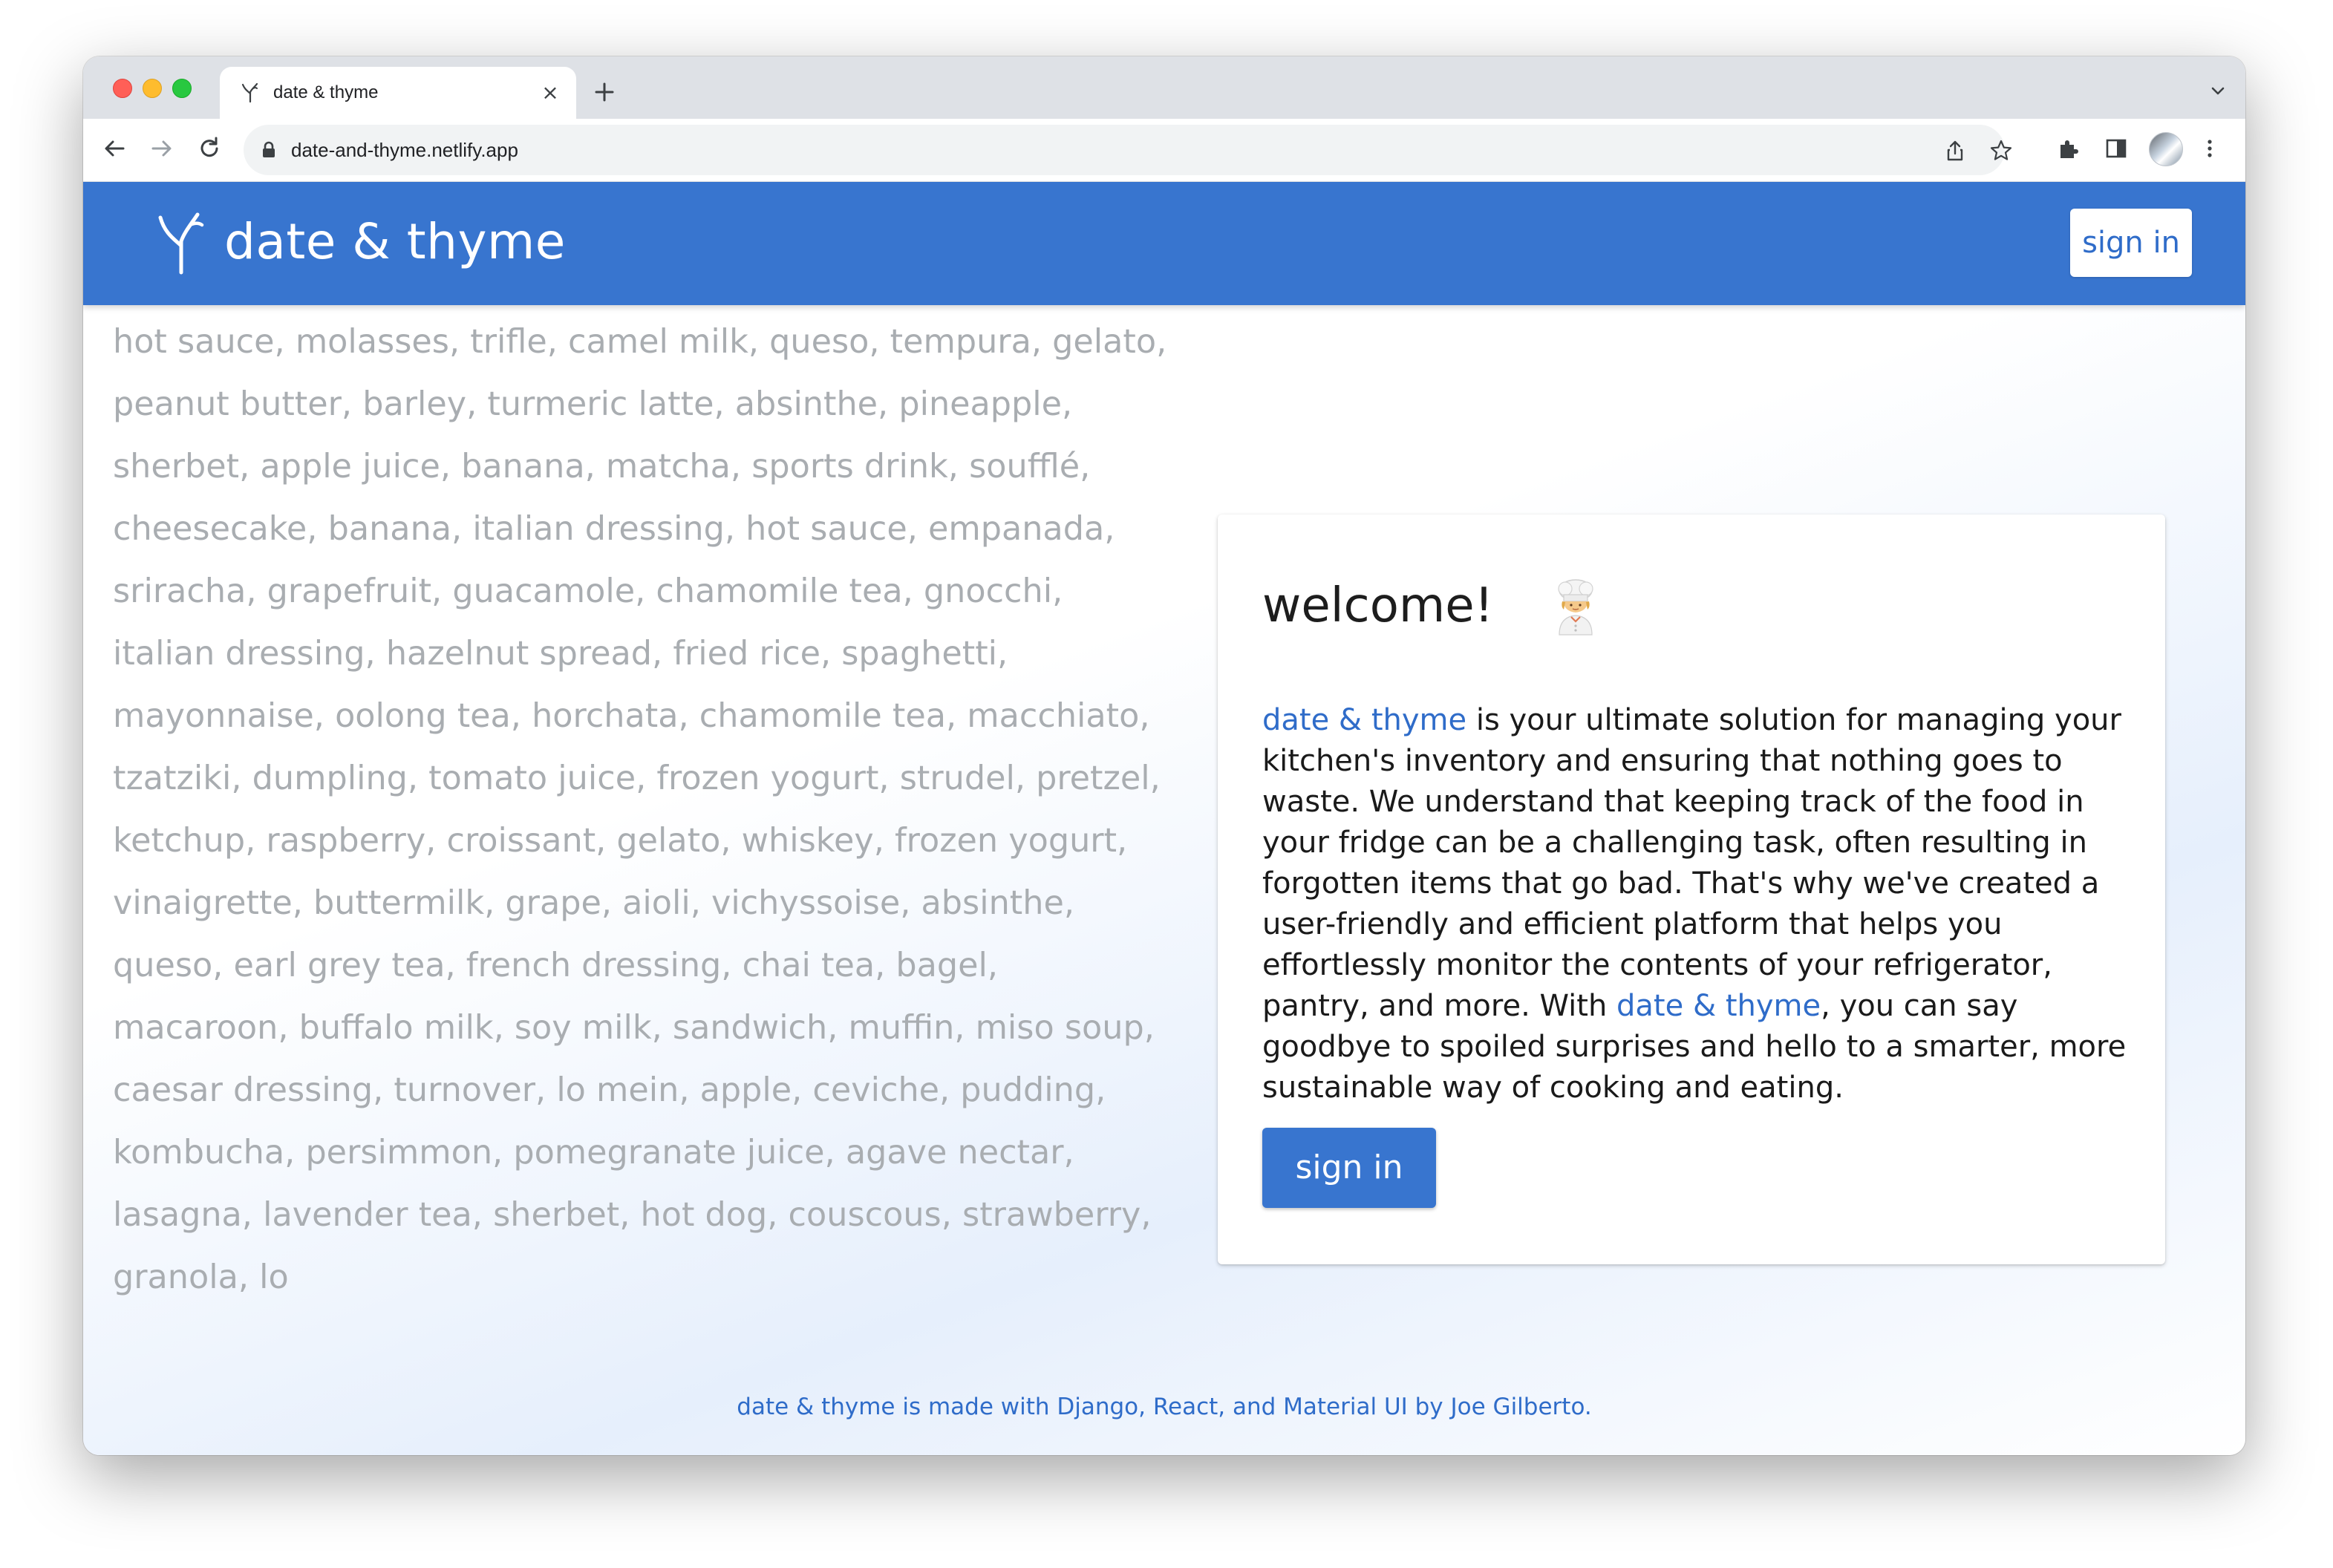  I want to click on menu-icon, so click(2209, 148).